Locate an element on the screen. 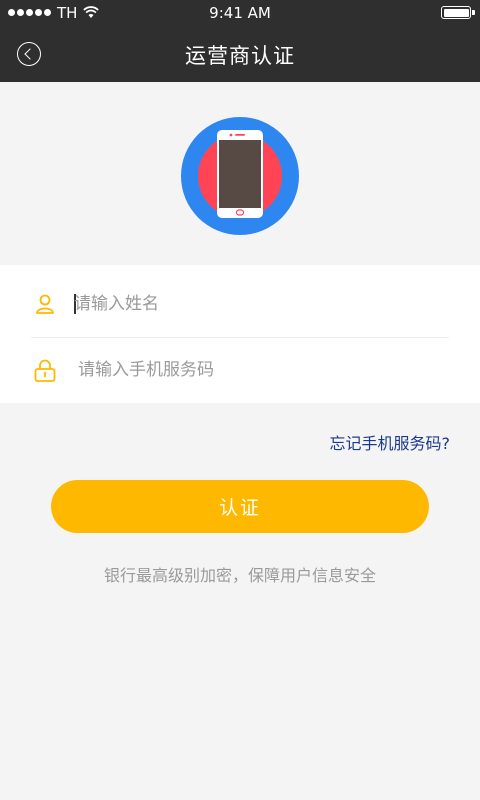 The image size is (480, 800). smartphone-icon is located at coordinates (240, 176).